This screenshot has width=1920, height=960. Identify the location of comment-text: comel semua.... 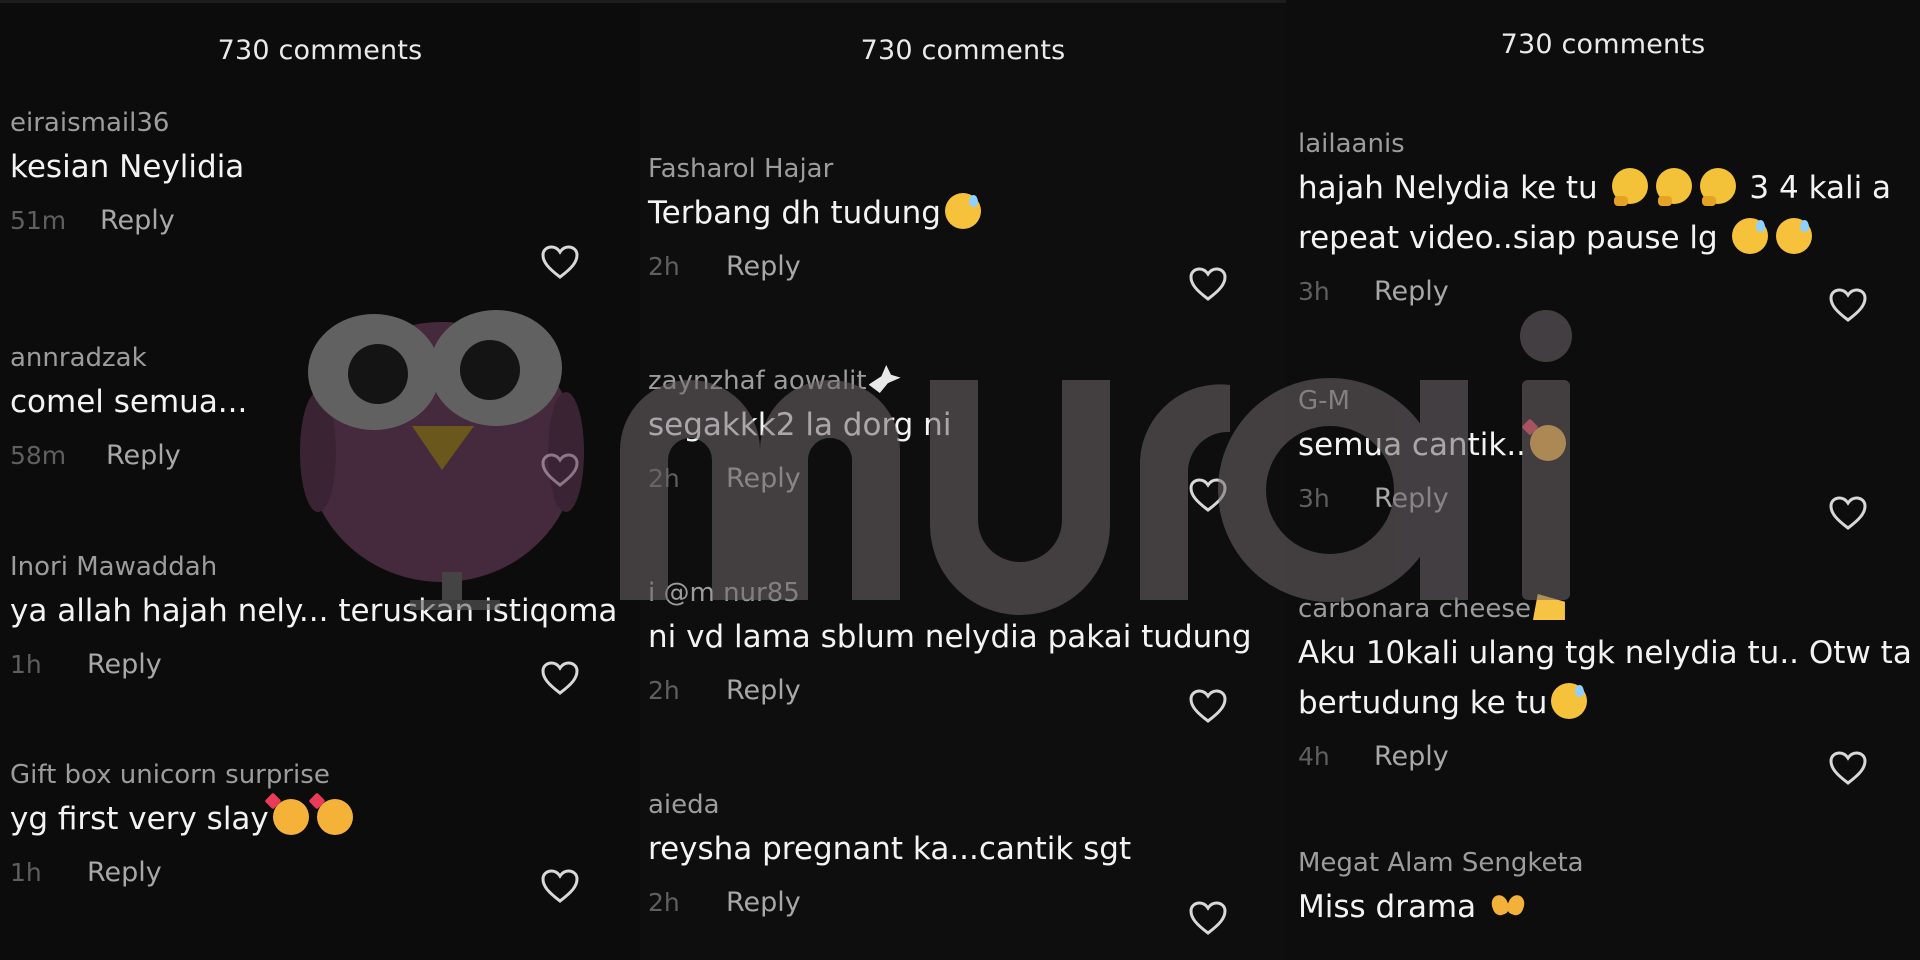
(129, 402).